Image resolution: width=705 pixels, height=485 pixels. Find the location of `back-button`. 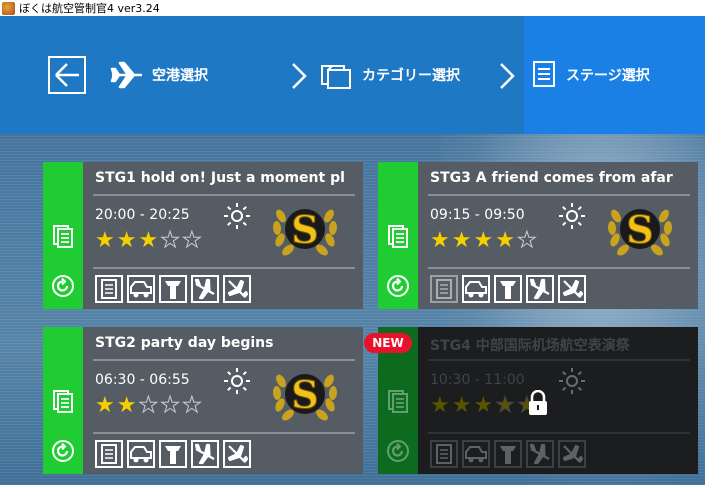

back-button is located at coordinates (67, 75).